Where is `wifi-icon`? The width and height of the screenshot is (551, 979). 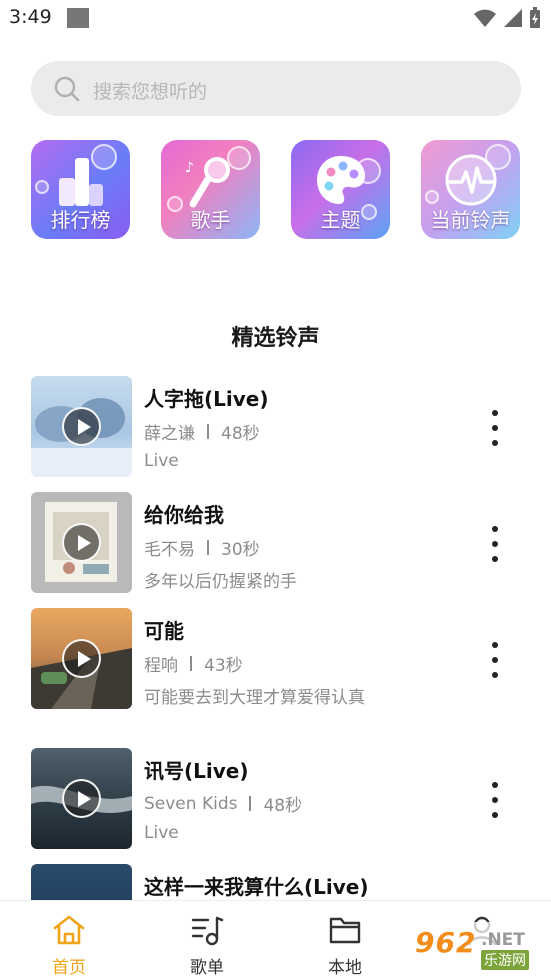 wifi-icon is located at coordinates (485, 18).